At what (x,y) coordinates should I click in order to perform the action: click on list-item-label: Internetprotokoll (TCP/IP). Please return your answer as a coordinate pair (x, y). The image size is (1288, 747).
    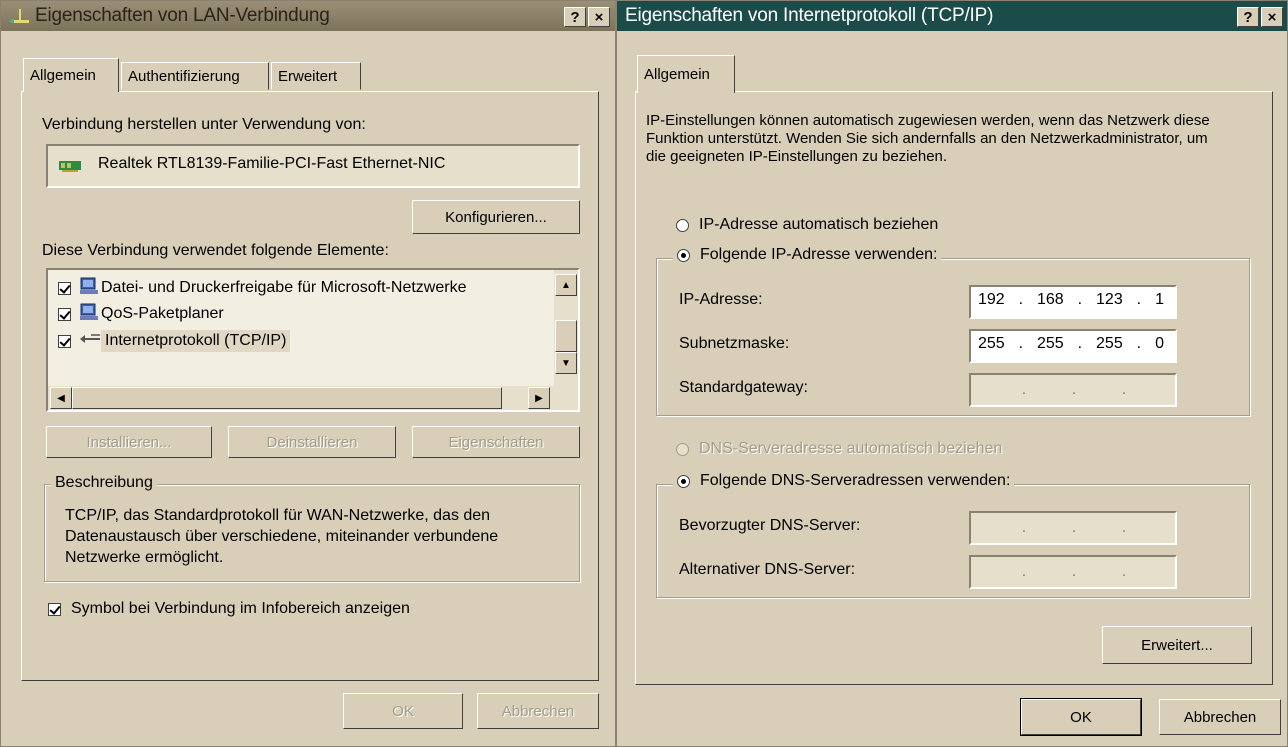
    Looking at the image, I should click on (196, 341).